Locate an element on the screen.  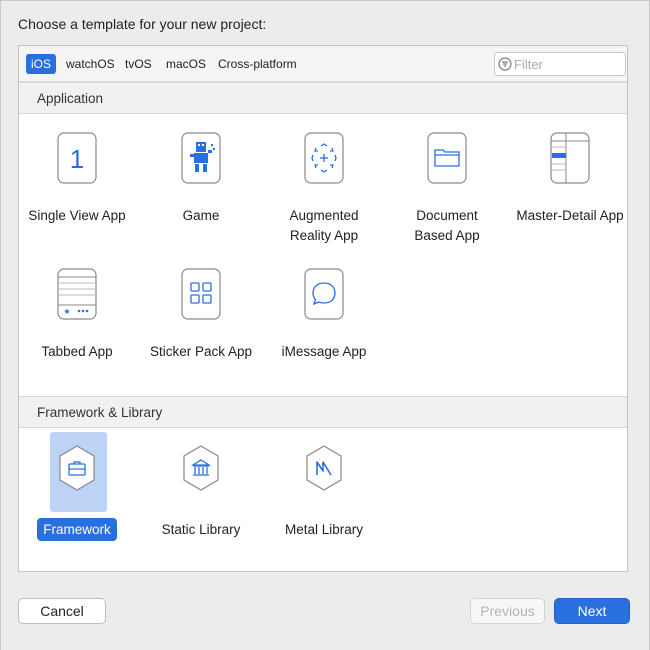
game-icon is located at coordinates (201, 158).